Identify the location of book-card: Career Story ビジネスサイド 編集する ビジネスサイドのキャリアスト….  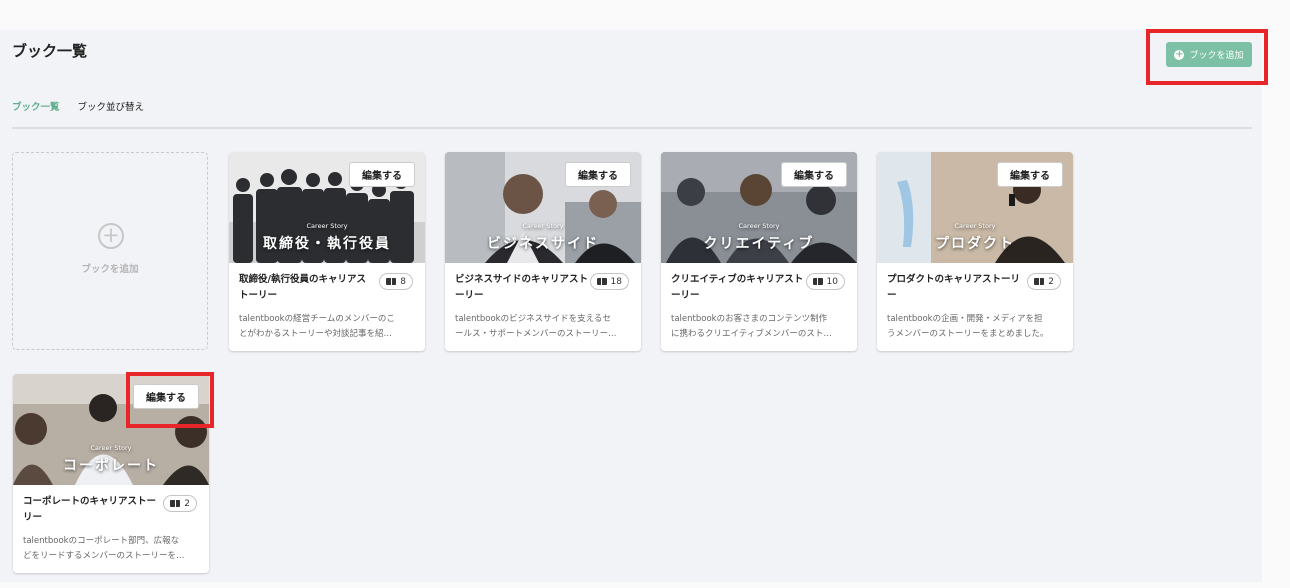
(543, 251).